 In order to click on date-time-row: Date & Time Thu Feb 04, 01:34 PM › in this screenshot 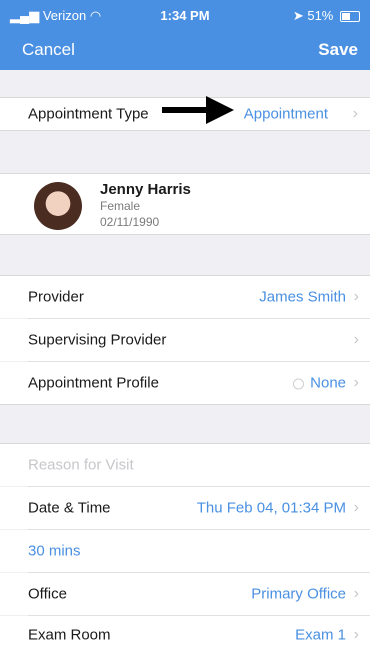, I will do `click(185, 508)`.